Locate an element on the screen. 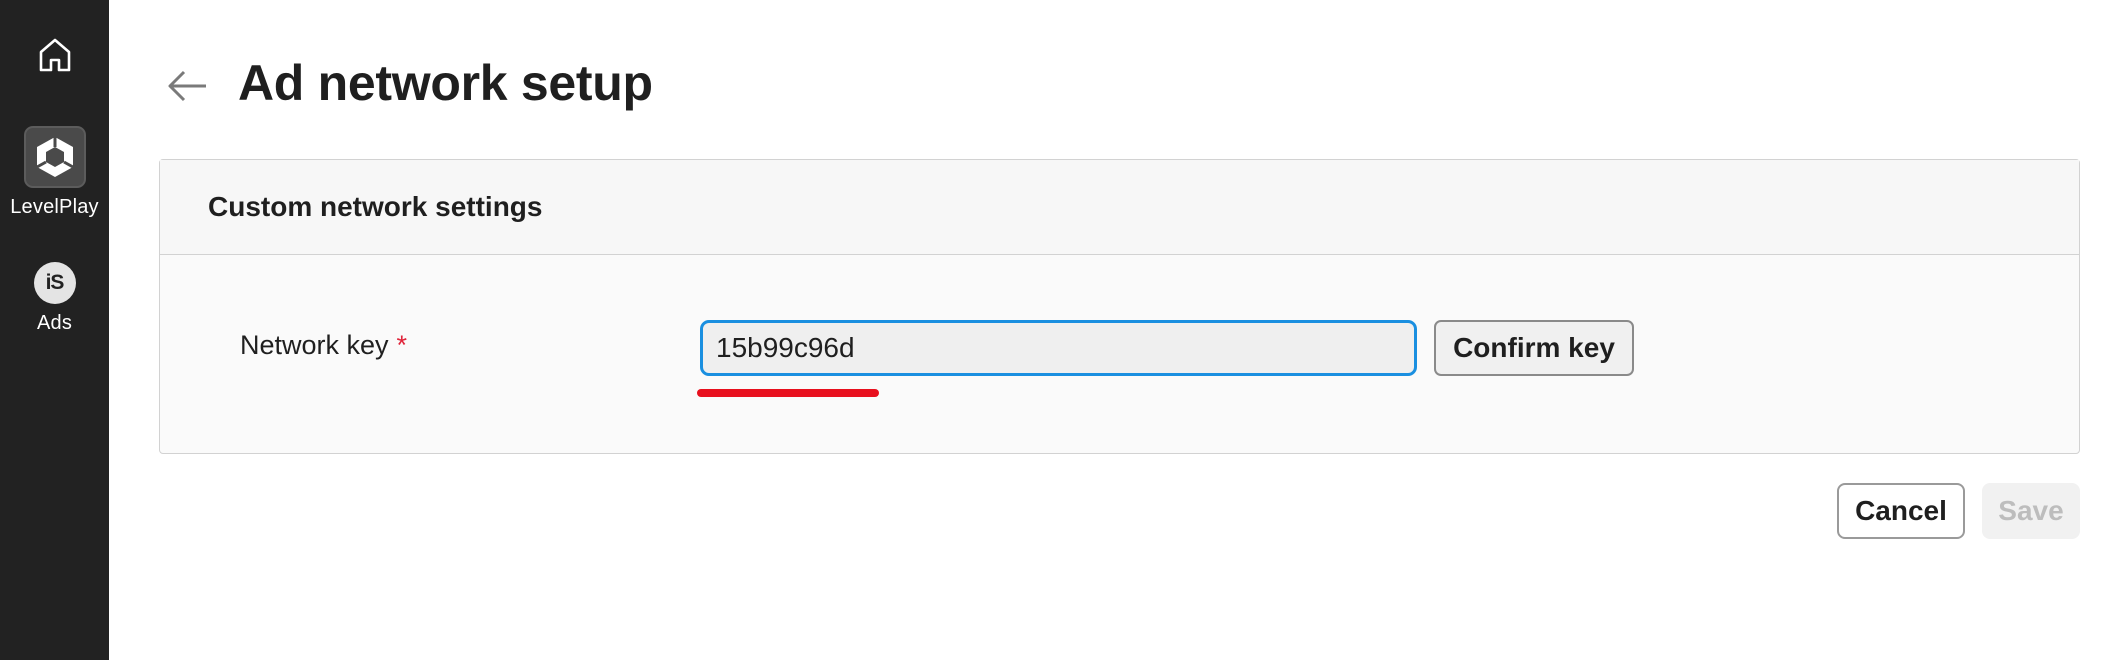 Image resolution: width=2120 pixels, height=660 pixels. network-key-label-text: Network key is located at coordinates (314, 345).